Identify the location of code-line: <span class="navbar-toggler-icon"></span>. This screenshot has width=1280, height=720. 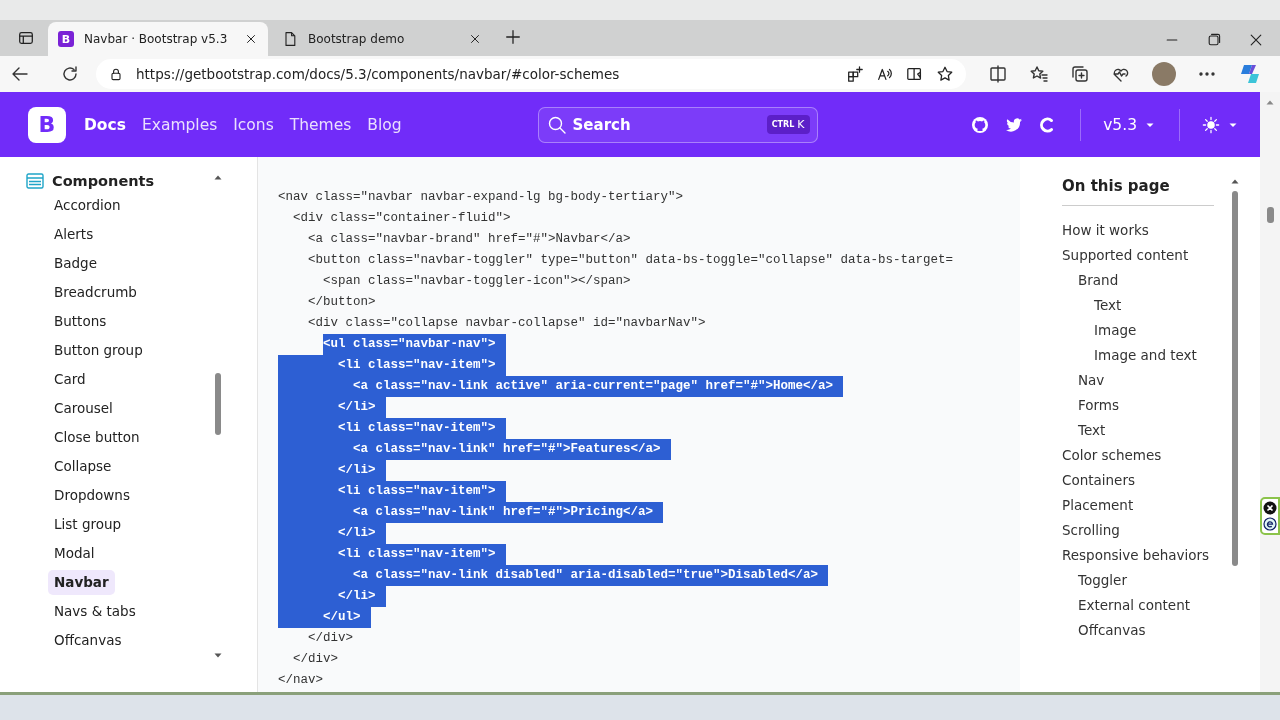
(477, 281).